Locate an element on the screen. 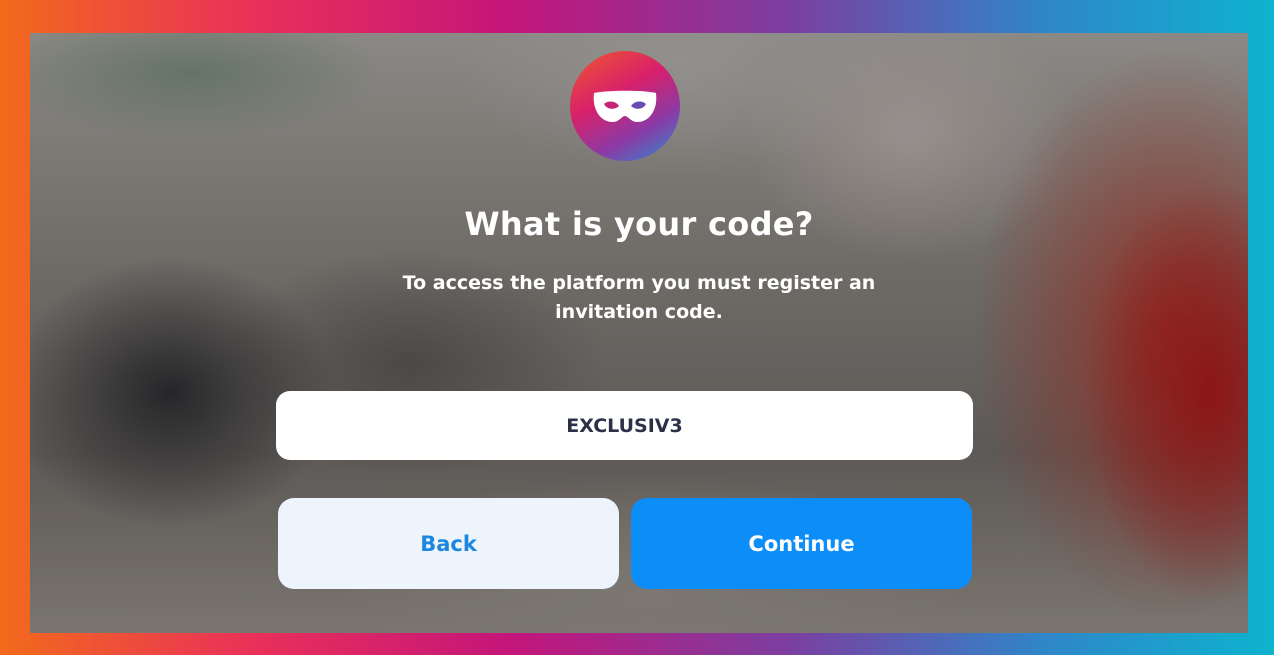 This screenshot has width=1274, height=655. continue-button: Continue is located at coordinates (801, 543).